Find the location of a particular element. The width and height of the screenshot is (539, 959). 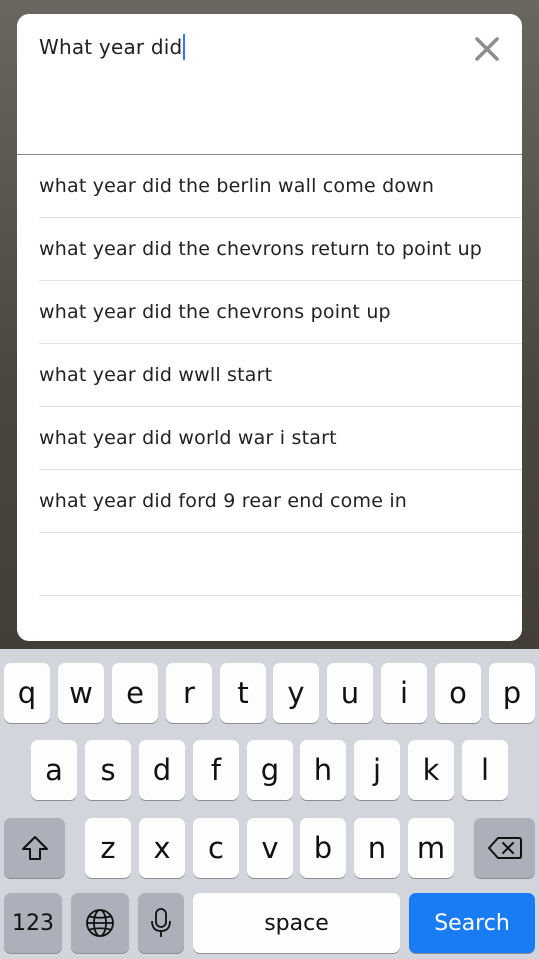

suggestion-item: what year did world war i start is located at coordinates (280, 438).